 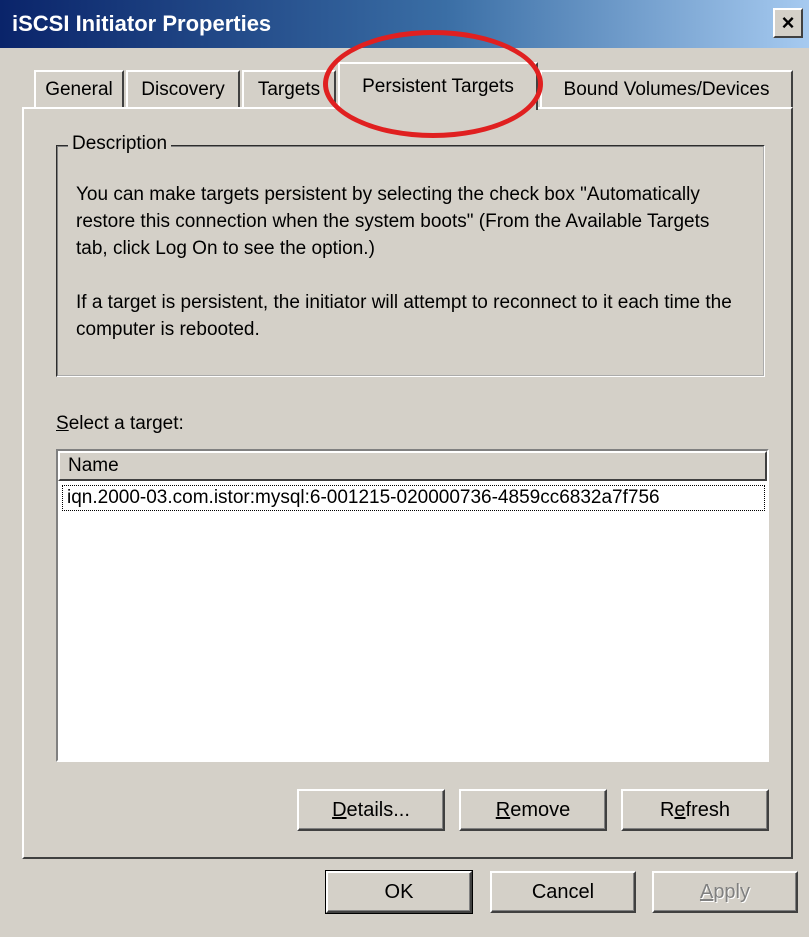 What do you see at coordinates (680, 809) in the screenshot?
I see `refresh-accel: e` at bounding box center [680, 809].